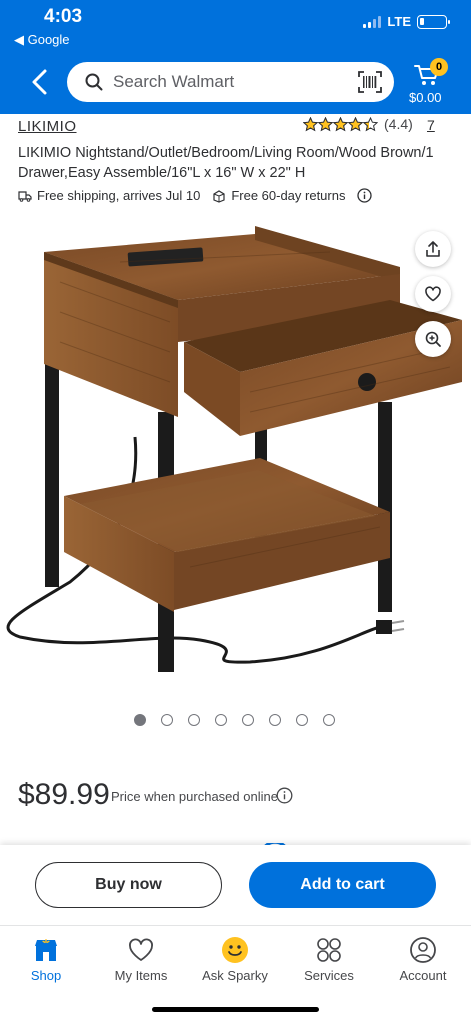  What do you see at coordinates (433, 21) in the screenshot?
I see `battery-icon` at bounding box center [433, 21].